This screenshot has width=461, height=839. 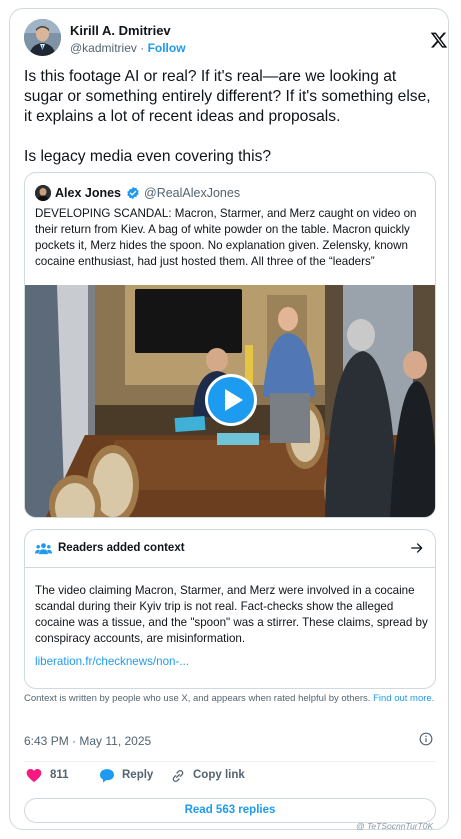 I want to click on arrow-right-icon, so click(x=417, y=548).